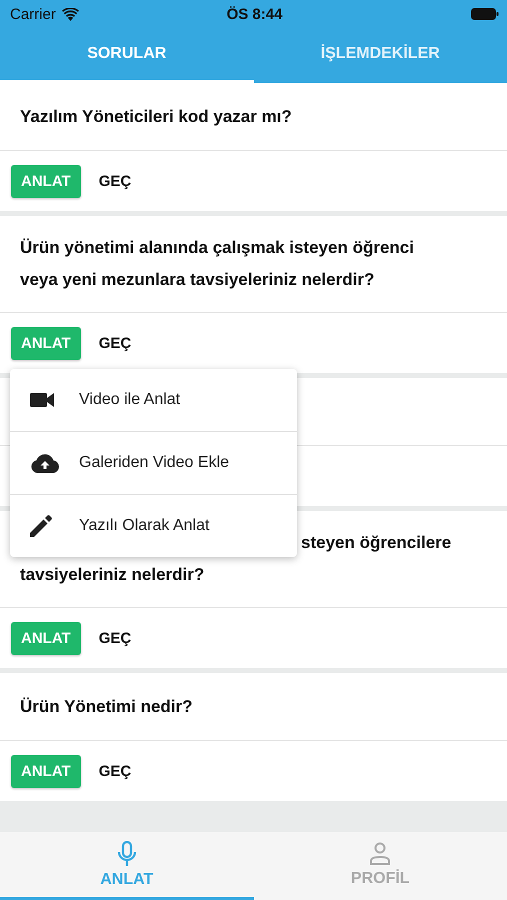 The image size is (507, 900). I want to click on question-text: steyen öğrencilere, so click(376, 543).